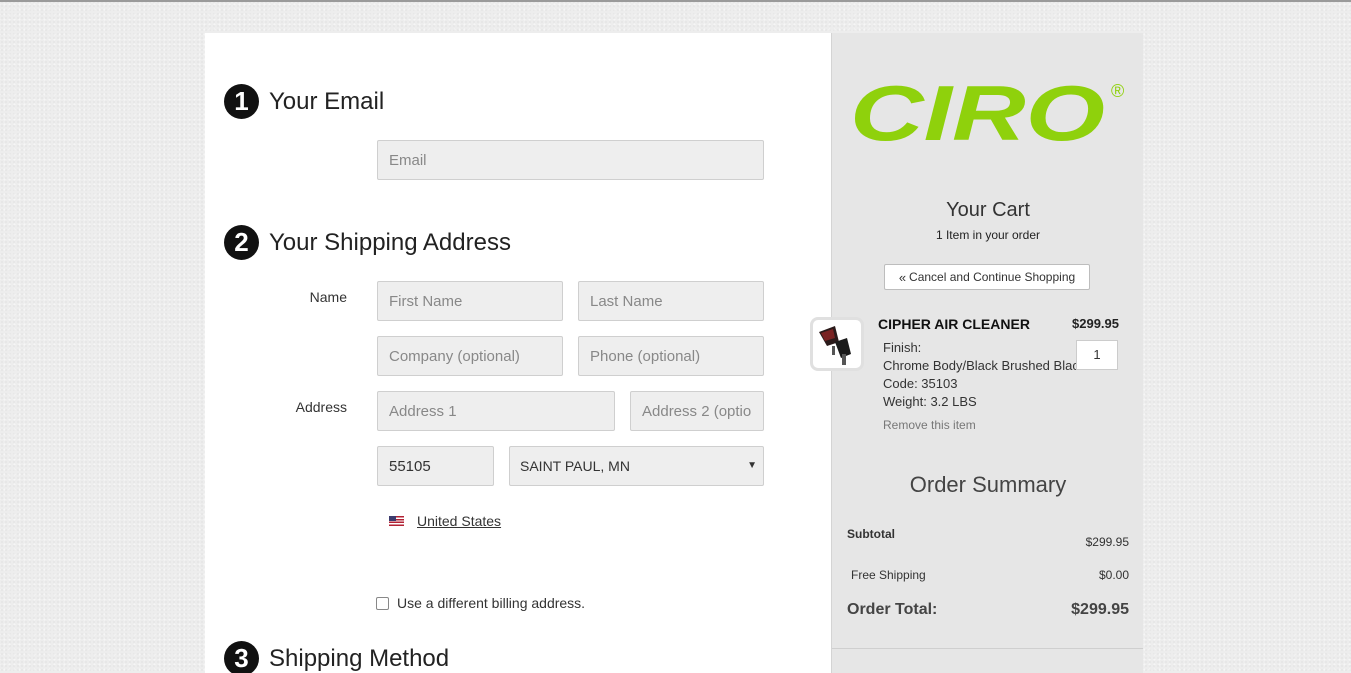 This screenshot has height=673, width=1351. Describe the element at coordinates (496, 411) in the screenshot. I see `address1-input` at that location.